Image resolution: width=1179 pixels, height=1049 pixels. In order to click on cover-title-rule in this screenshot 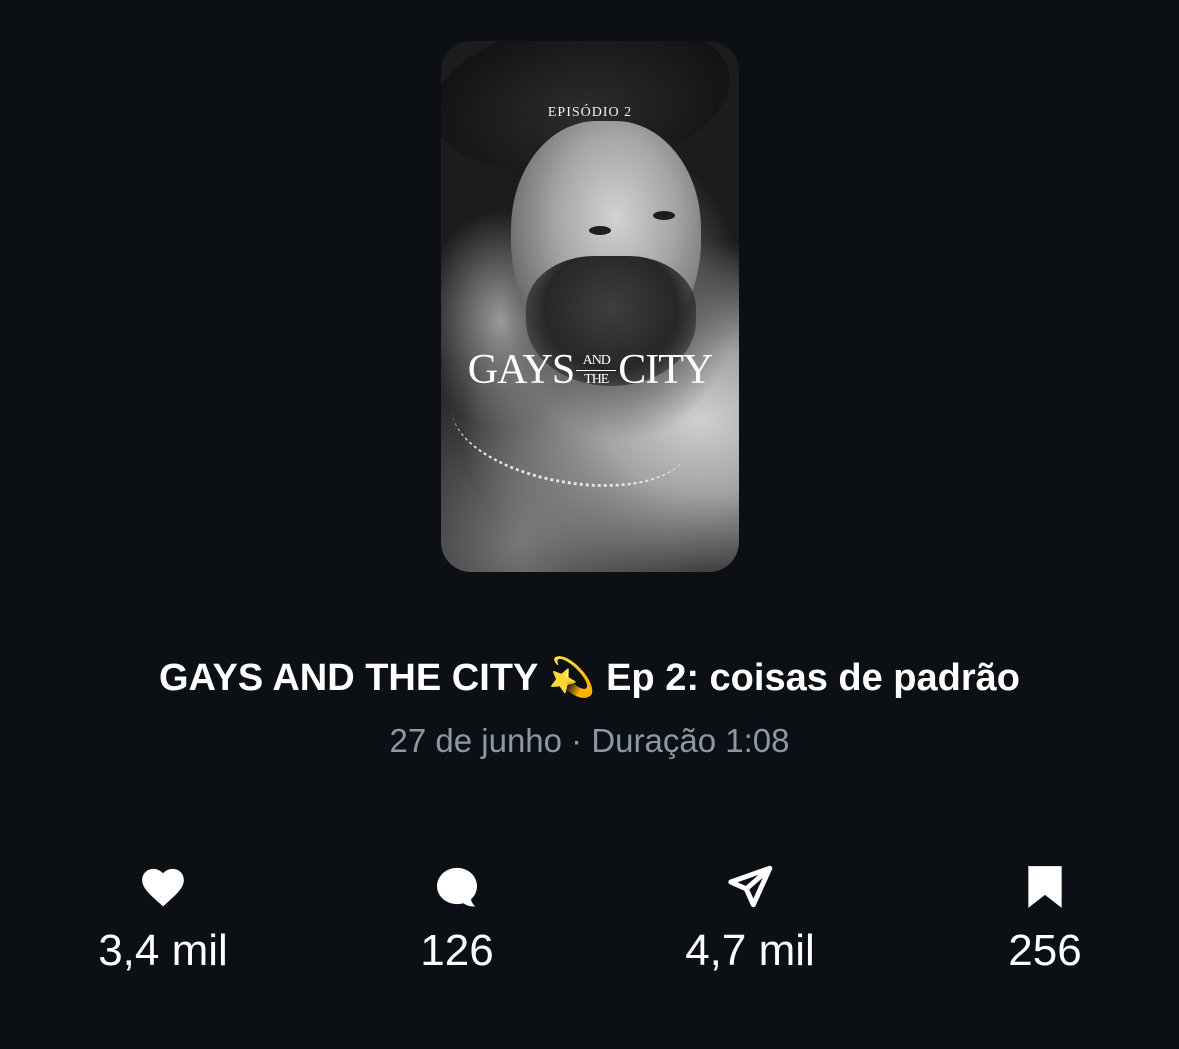, I will do `click(596, 370)`.